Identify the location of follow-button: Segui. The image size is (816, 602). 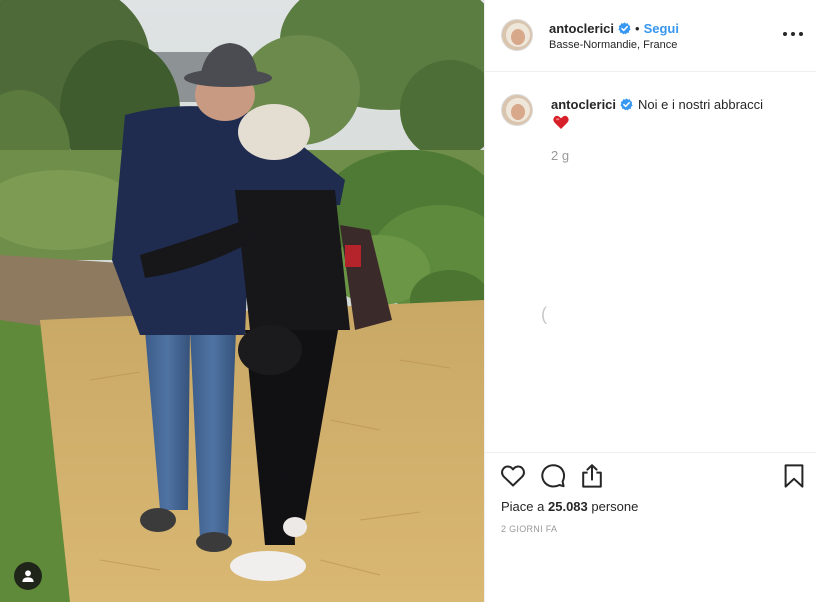
(661, 28).